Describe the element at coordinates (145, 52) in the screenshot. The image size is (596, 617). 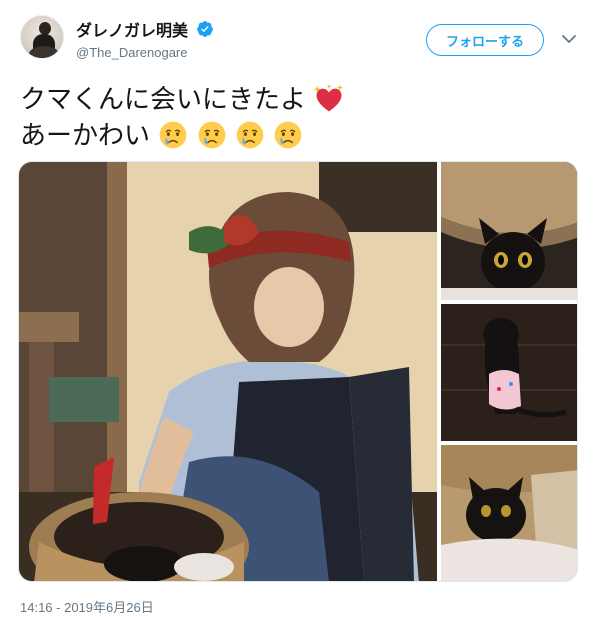
I see `user-handle: @The_Darenogare` at that location.